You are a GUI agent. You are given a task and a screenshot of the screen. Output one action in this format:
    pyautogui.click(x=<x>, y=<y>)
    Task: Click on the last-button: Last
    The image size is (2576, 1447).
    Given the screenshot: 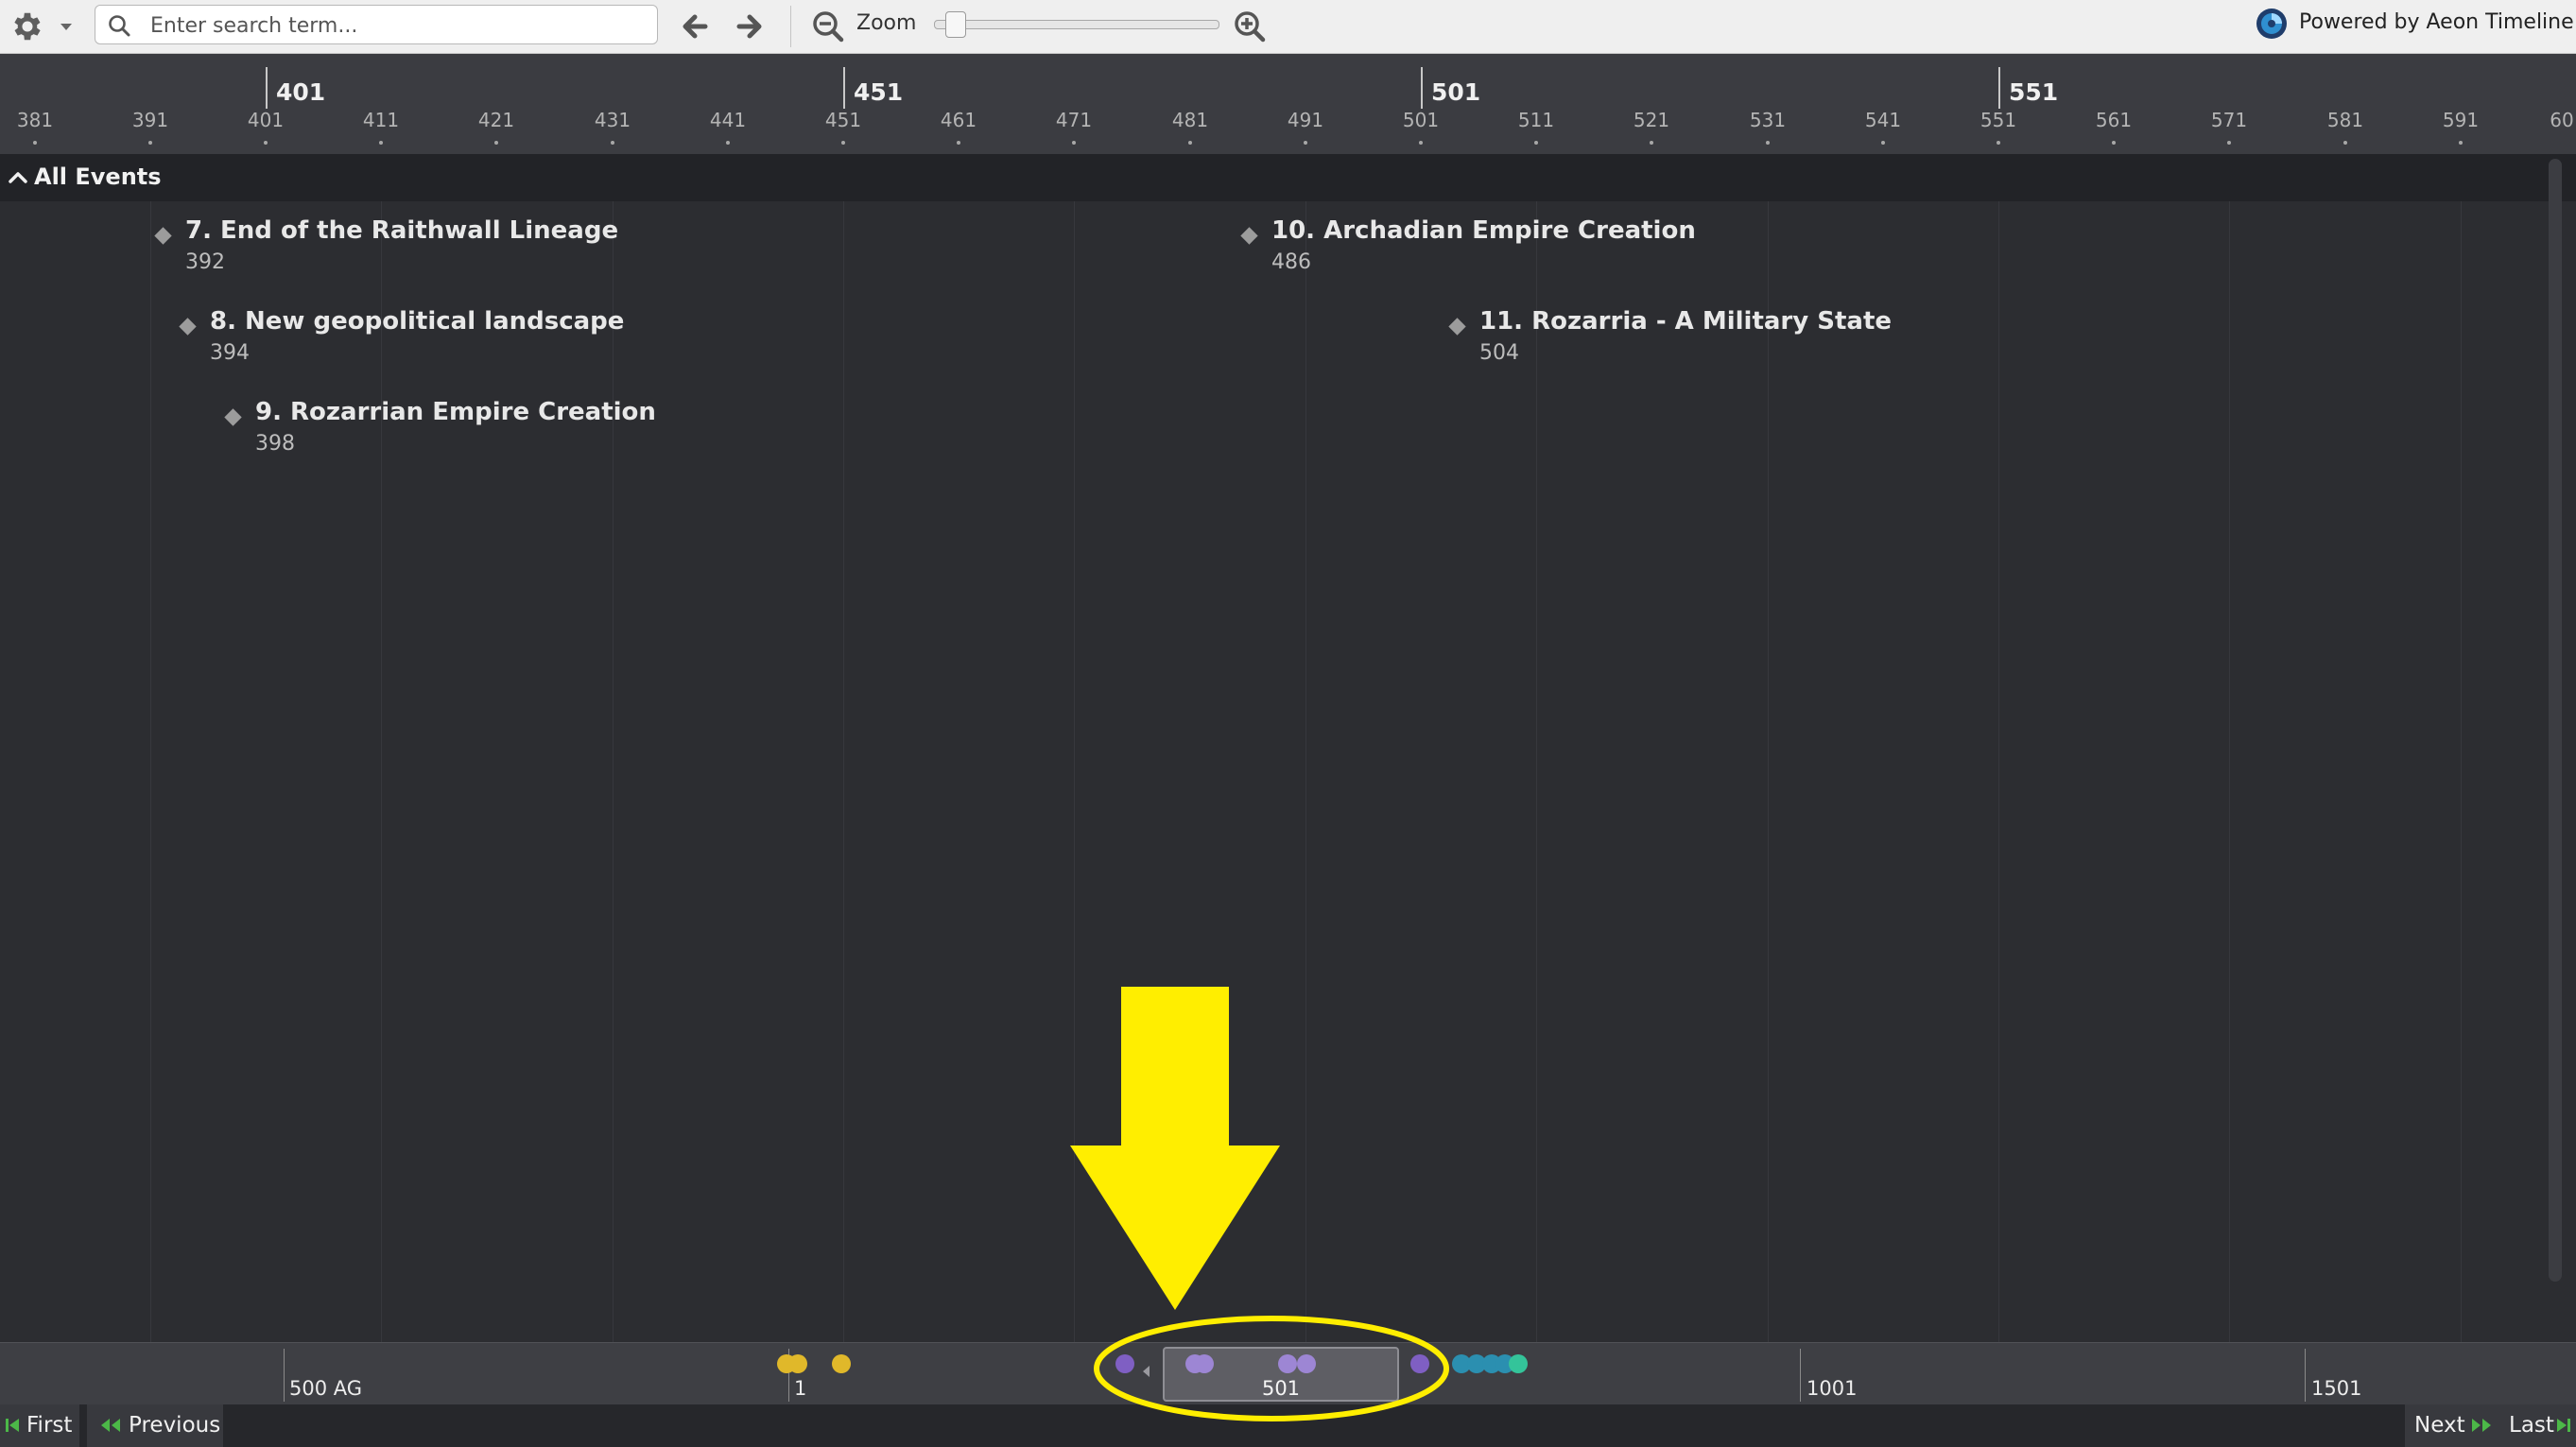 What is the action you would take?
    pyautogui.click(x=2537, y=1425)
    